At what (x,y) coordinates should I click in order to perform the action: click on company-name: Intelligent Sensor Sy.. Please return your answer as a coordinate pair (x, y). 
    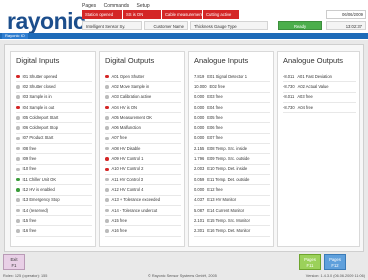
    Looking at the image, I should click on (112, 25).